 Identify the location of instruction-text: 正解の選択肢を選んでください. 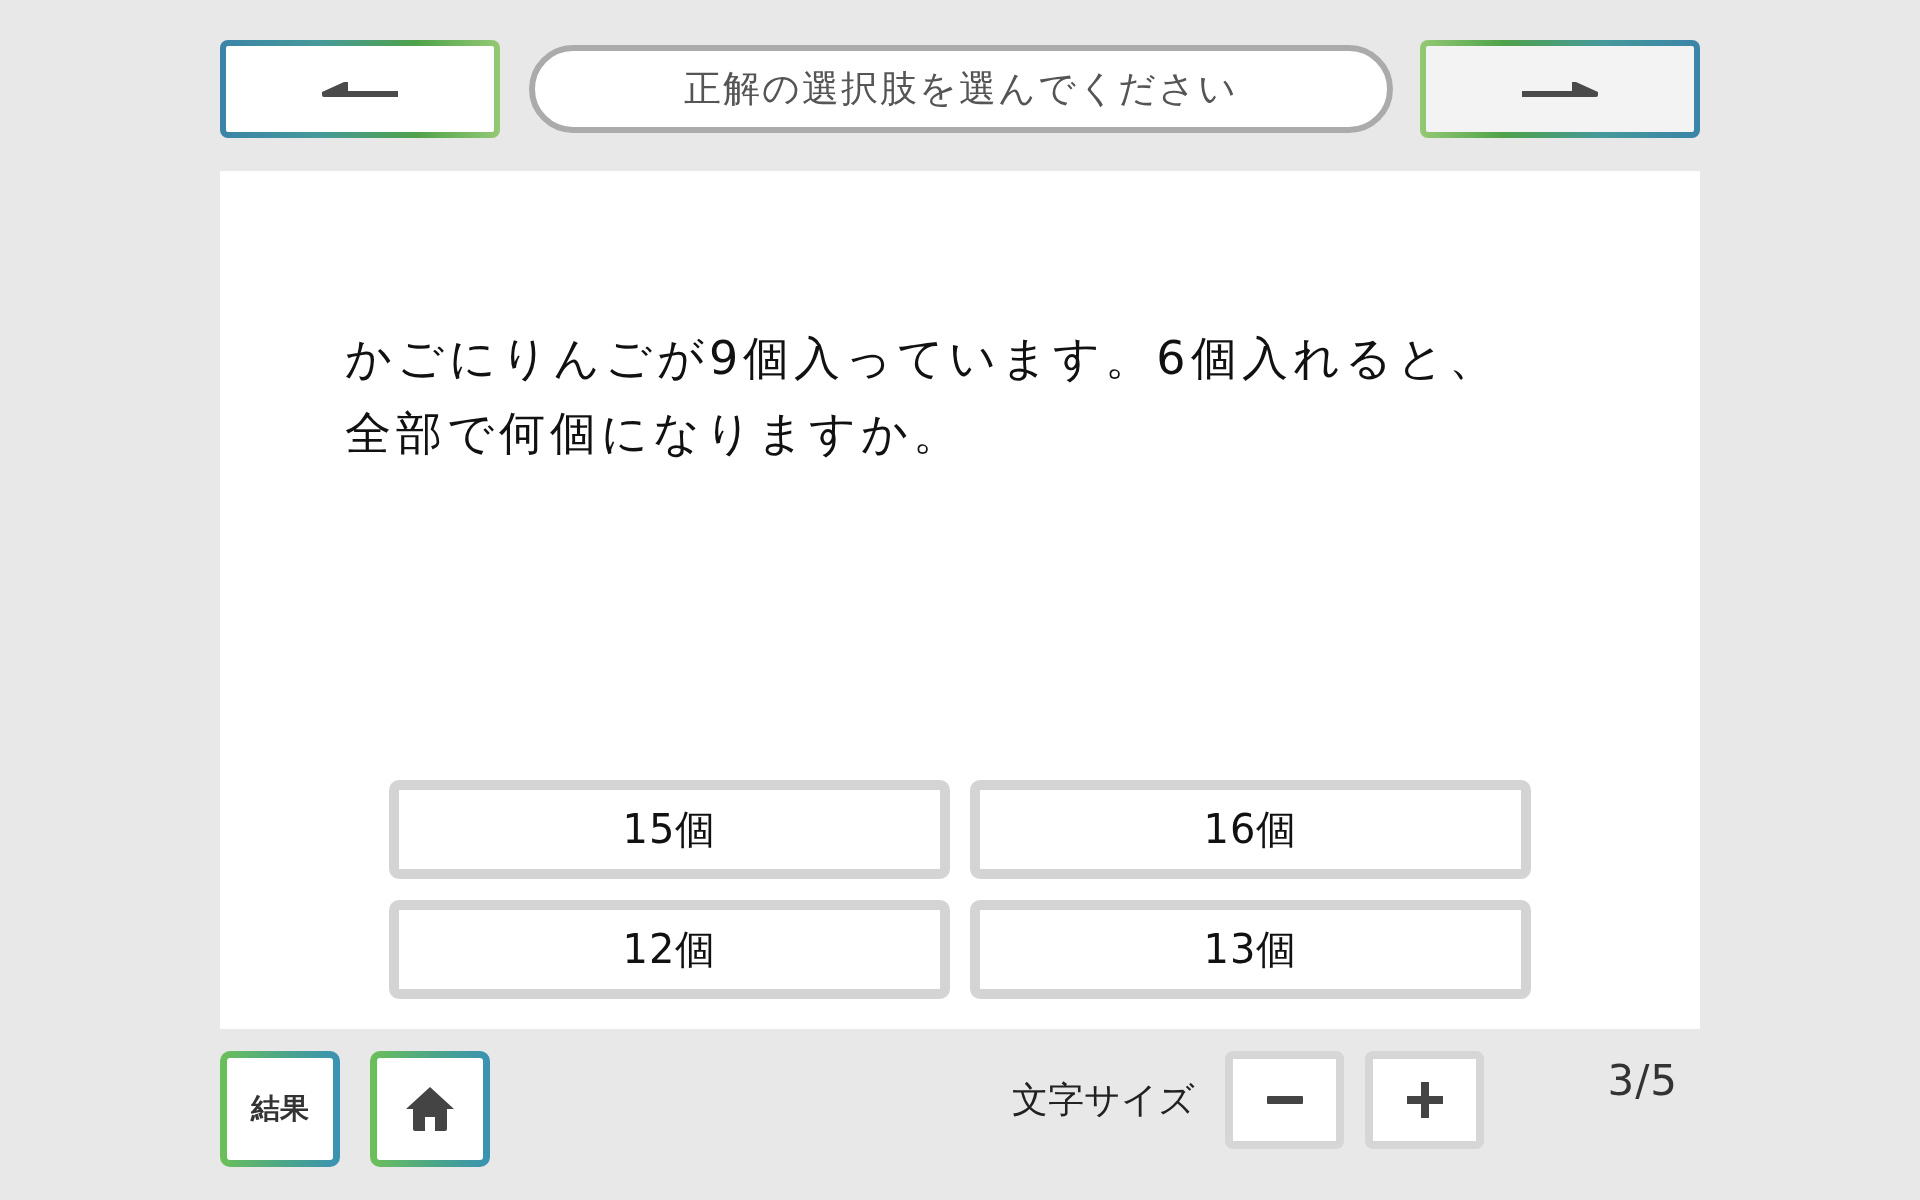
(961, 89).